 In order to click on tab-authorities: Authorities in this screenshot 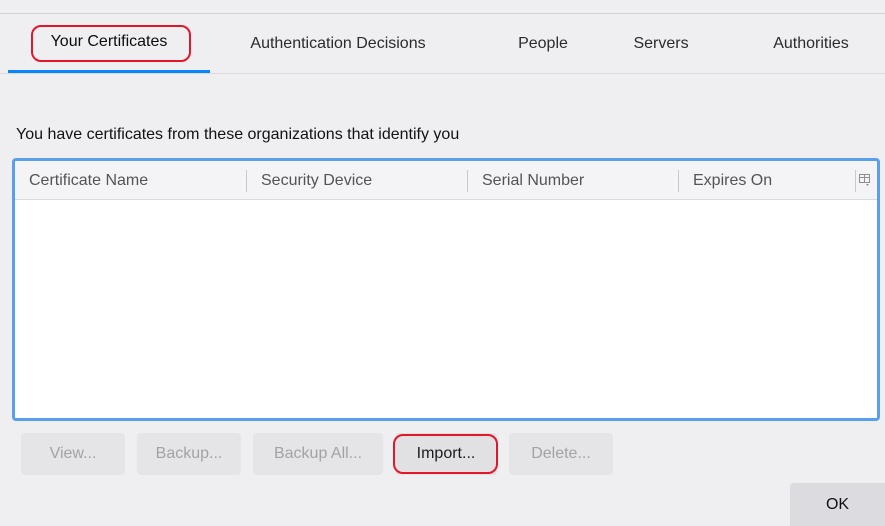, I will do `click(811, 44)`.